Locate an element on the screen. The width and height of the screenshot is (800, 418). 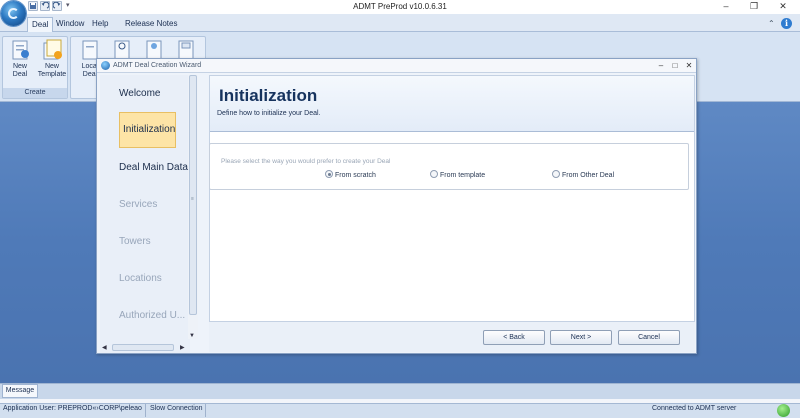
step-locations: Locations is located at coordinates (140, 278).